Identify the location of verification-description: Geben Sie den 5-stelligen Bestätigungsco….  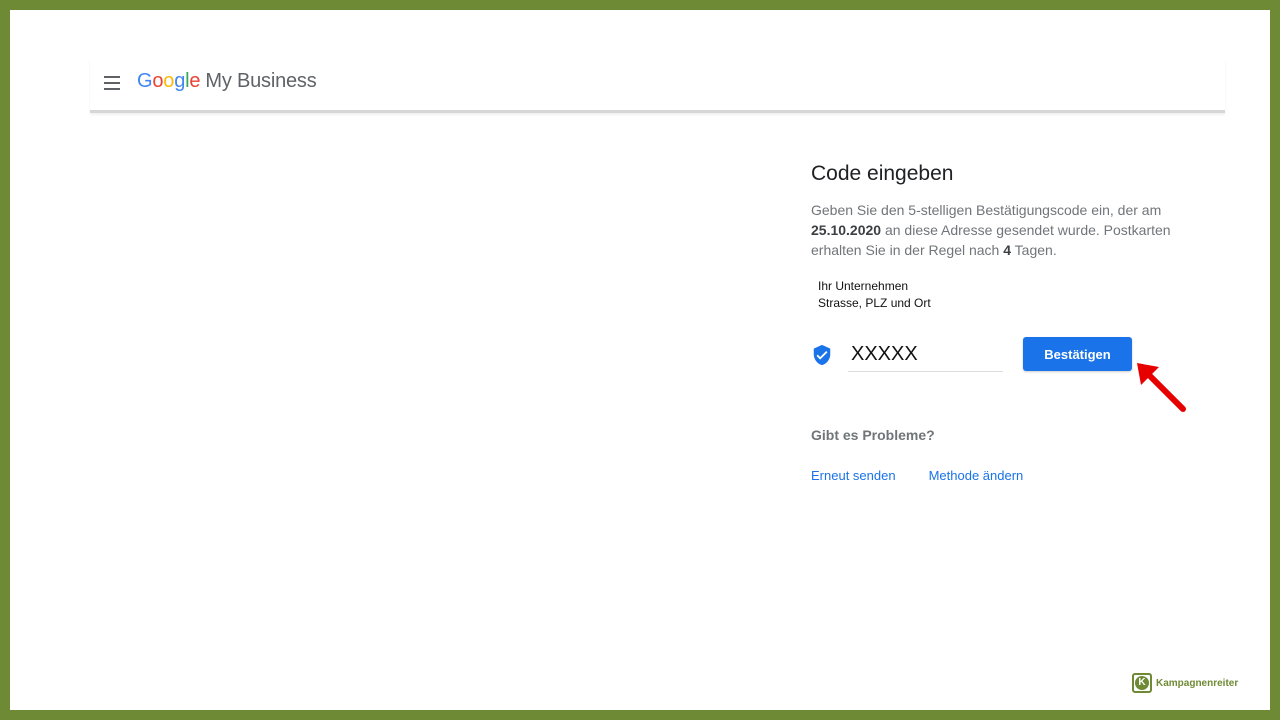
(991, 230).